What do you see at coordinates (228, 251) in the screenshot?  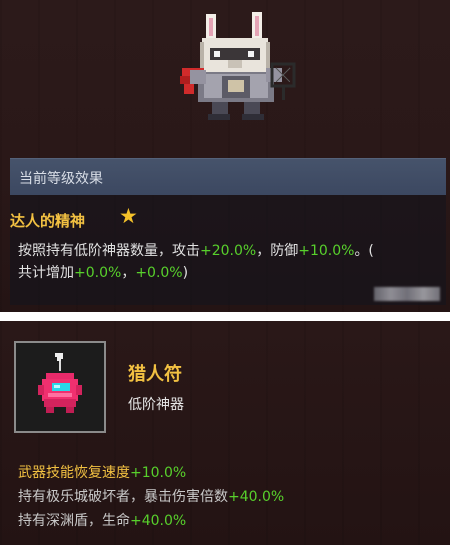 I see `attack-bonus-value: +20.0%` at bounding box center [228, 251].